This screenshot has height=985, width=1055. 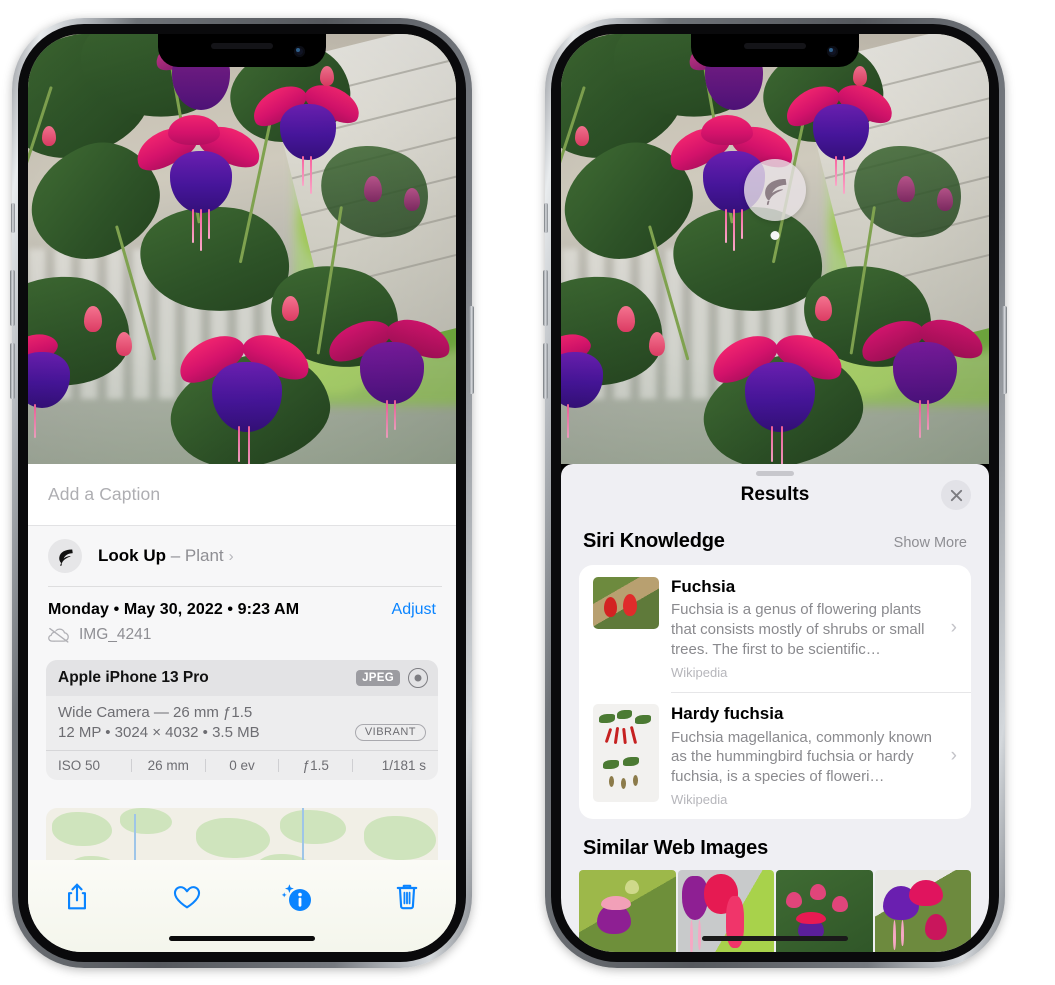 What do you see at coordinates (315, 765) in the screenshot?
I see `exif-aperture: ƒ1.5` at bounding box center [315, 765].